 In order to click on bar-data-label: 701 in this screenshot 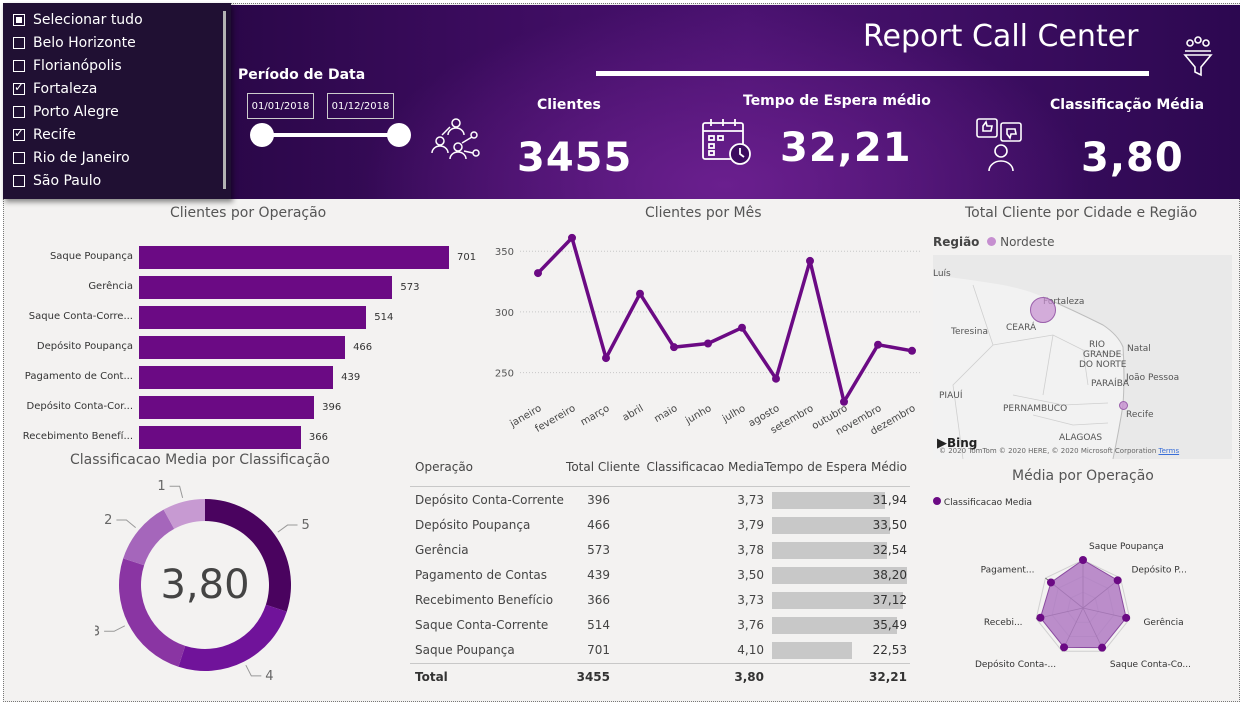, I will do `click(467, 257)`.